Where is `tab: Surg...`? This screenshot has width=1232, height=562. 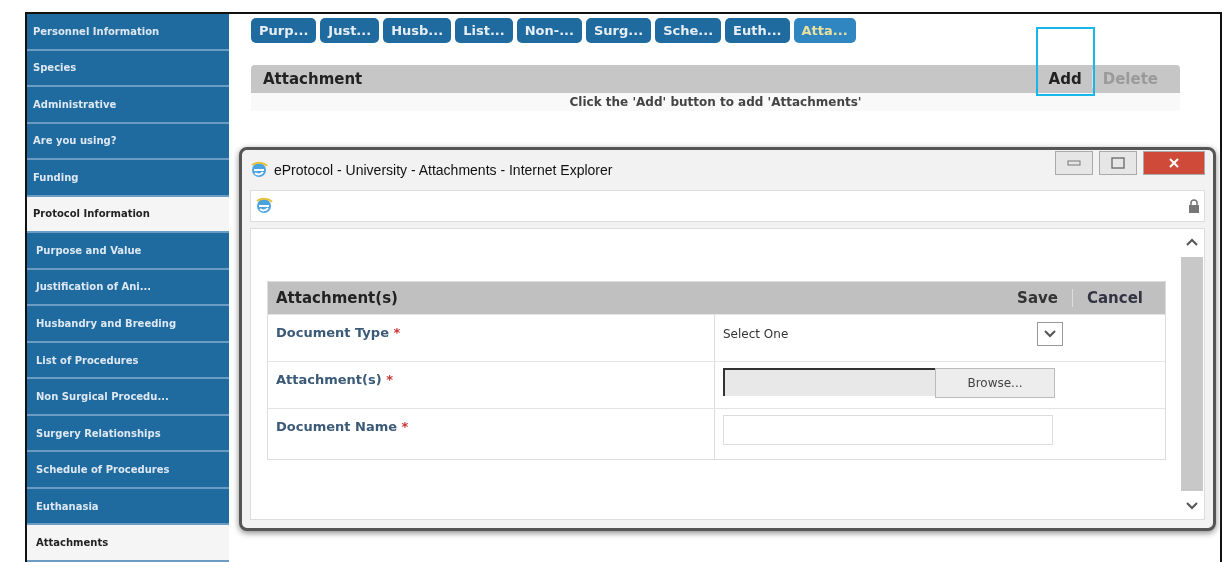
tab: Surg... is located at coordinates (619, 30).